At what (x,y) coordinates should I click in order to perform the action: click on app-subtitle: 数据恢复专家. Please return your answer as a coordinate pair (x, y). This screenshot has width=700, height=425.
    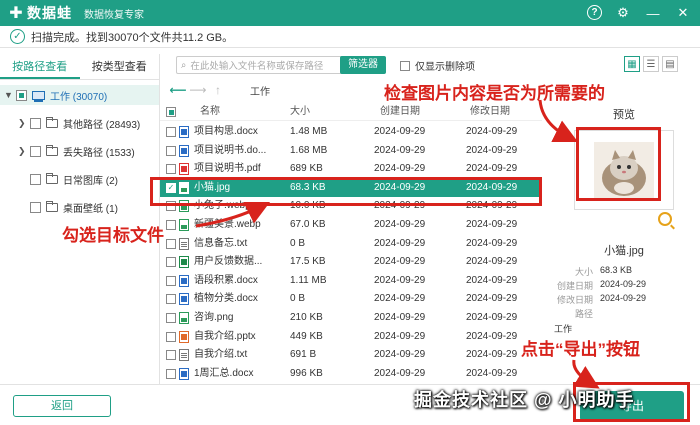
    Looking at the image, I should click on (114, 15).